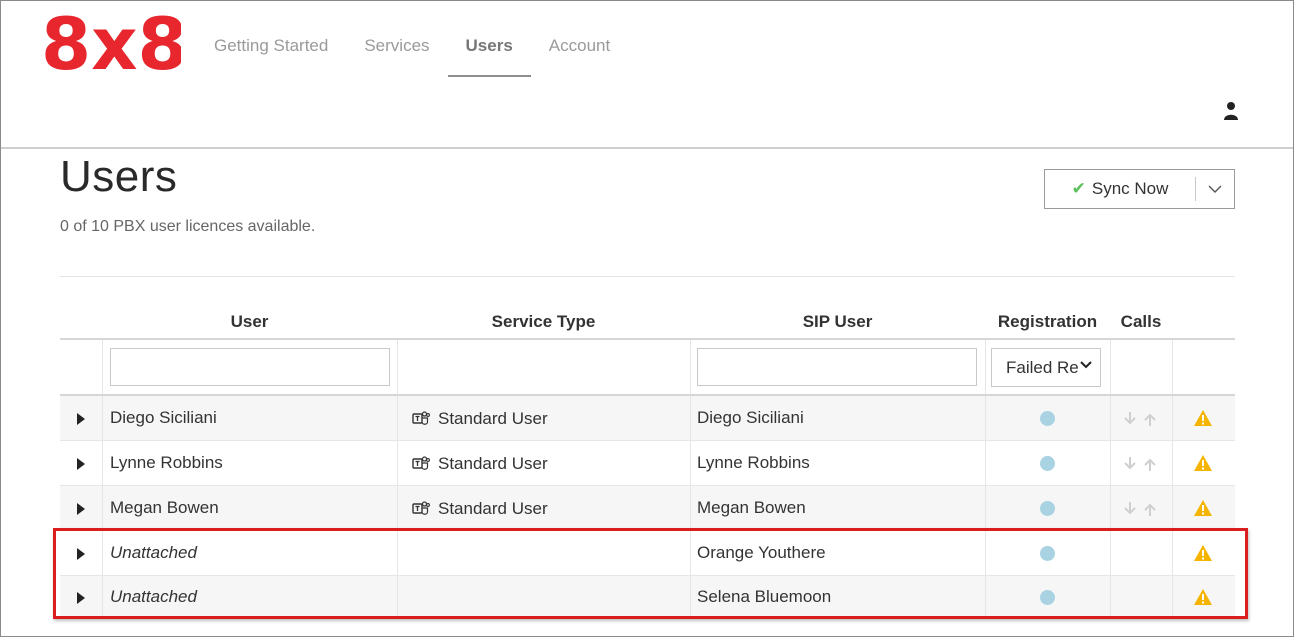  I want to click on nav-tab-account: Account, so click(579, 39).